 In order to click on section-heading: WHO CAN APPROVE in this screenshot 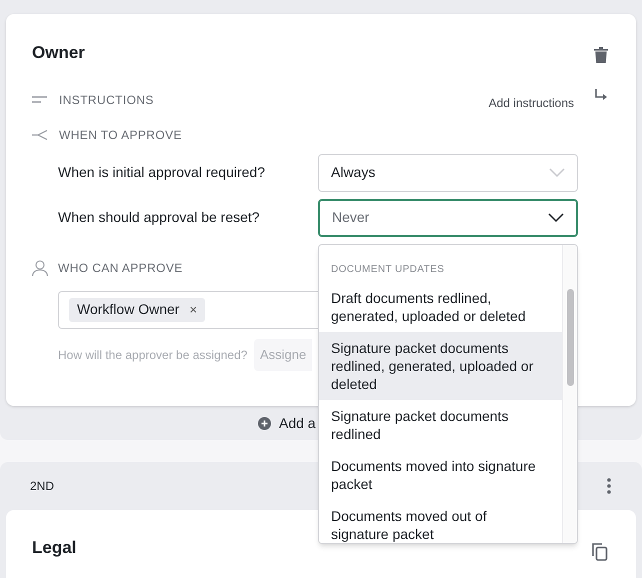, I will do `click(120, 268)`.